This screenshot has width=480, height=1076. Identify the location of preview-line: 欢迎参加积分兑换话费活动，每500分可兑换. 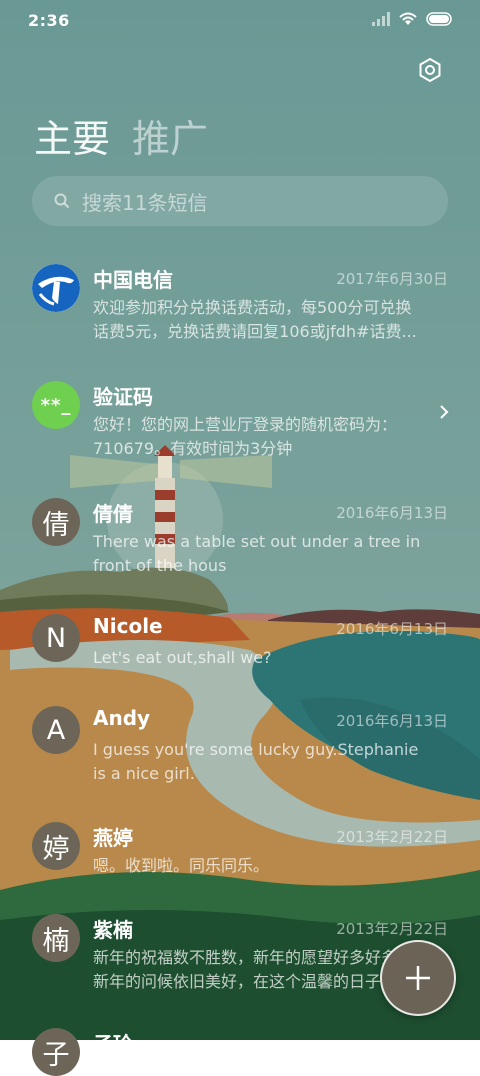
(252, 307).